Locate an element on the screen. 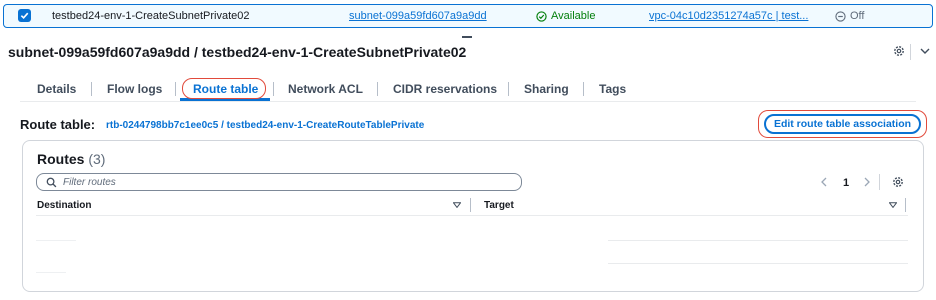 The width and height of the screenshot is (936, 300). subnet-id-link: subnet-099a59fd607a9a9dd is located at coordinates (418, 16).